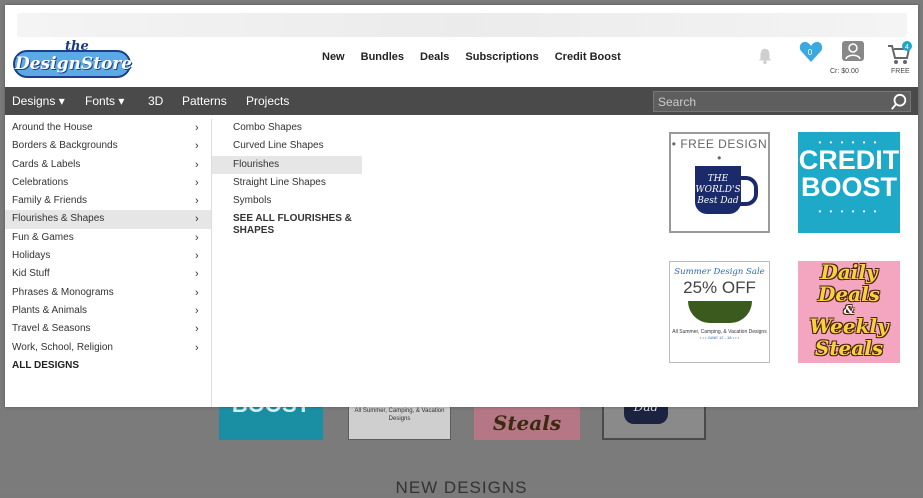 The width and height of the screenshot is (923, 498). I want to click on daily-deals-line2: Deals, so click(849, 294).